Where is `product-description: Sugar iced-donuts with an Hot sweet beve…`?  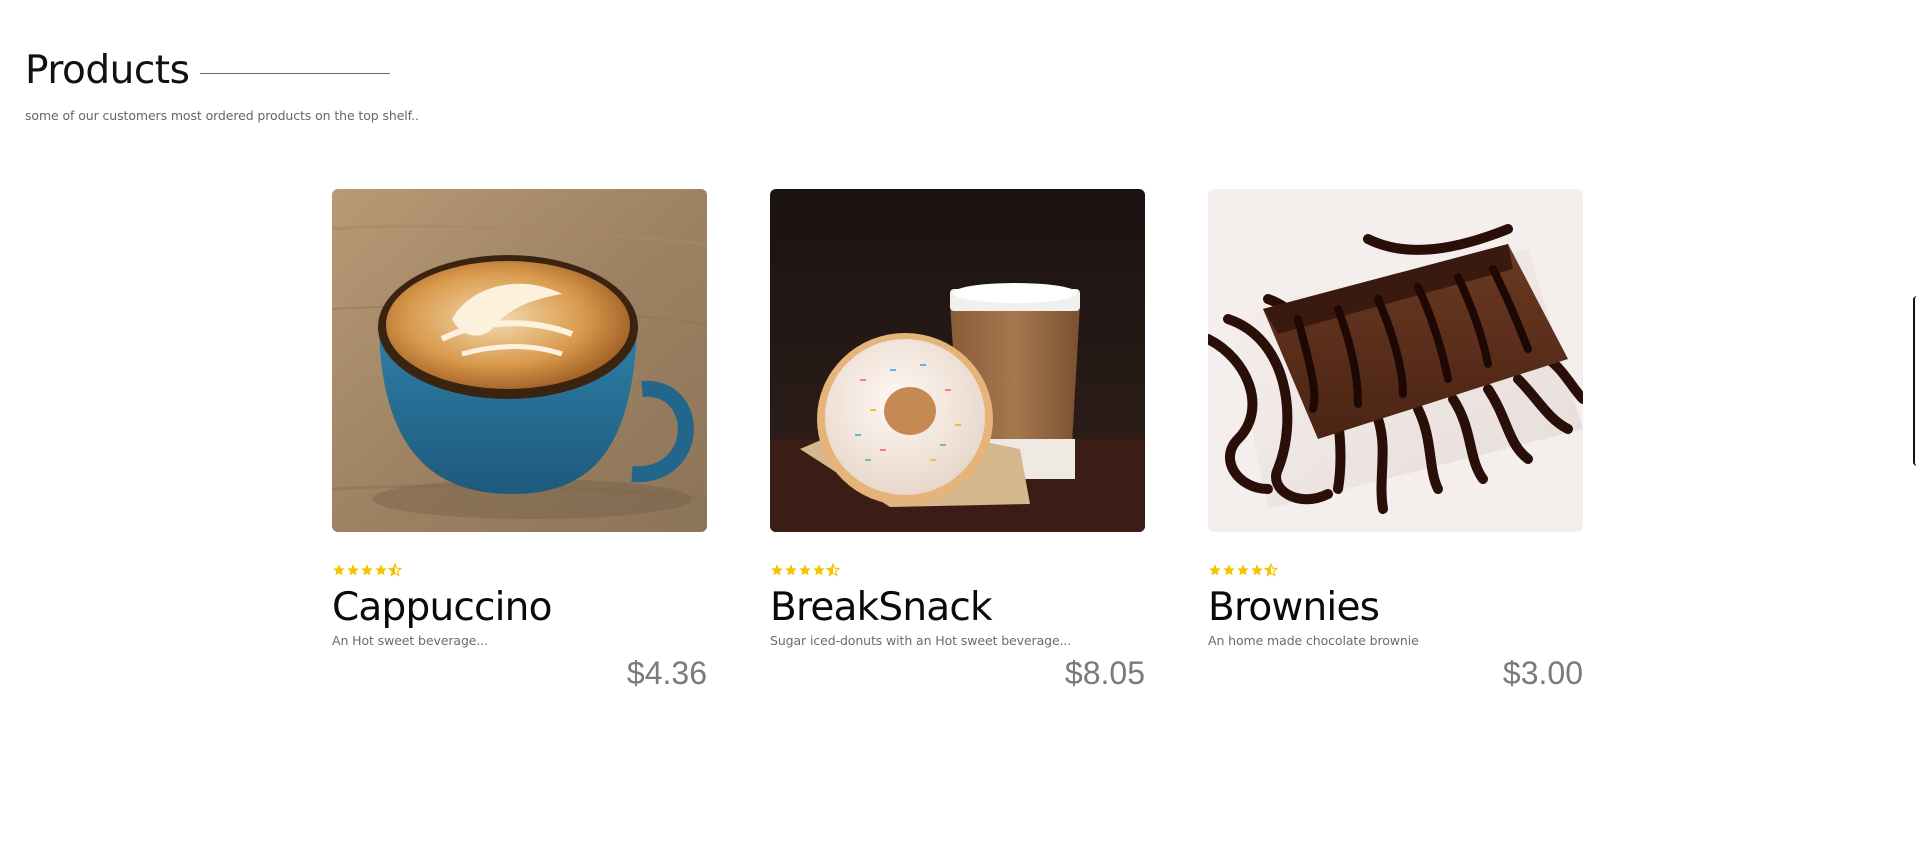 product-description: Sugar iced-donuts with an Hot sweet beve… is located at coordinates (921, 640).